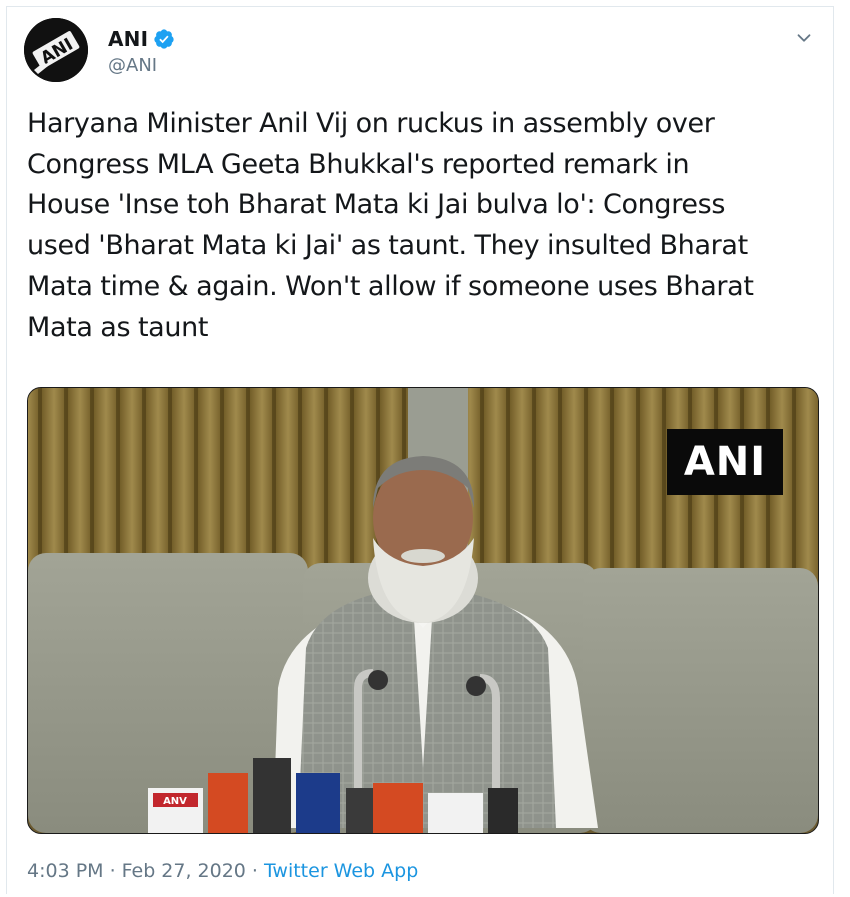 The image size is (850, 897). What do you see at coordinates (132, 65) in the screenshot?
I see `author-handle: @ANI` at bounding box center [132, 65].